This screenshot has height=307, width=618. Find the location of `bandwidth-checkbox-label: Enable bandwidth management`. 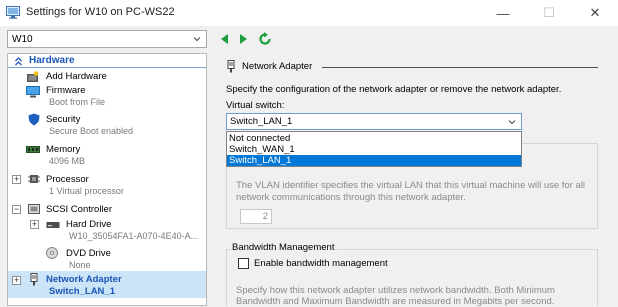

bandwidth-checkbox-label: Enable bandwidth management is located at coordinates (321, 263).